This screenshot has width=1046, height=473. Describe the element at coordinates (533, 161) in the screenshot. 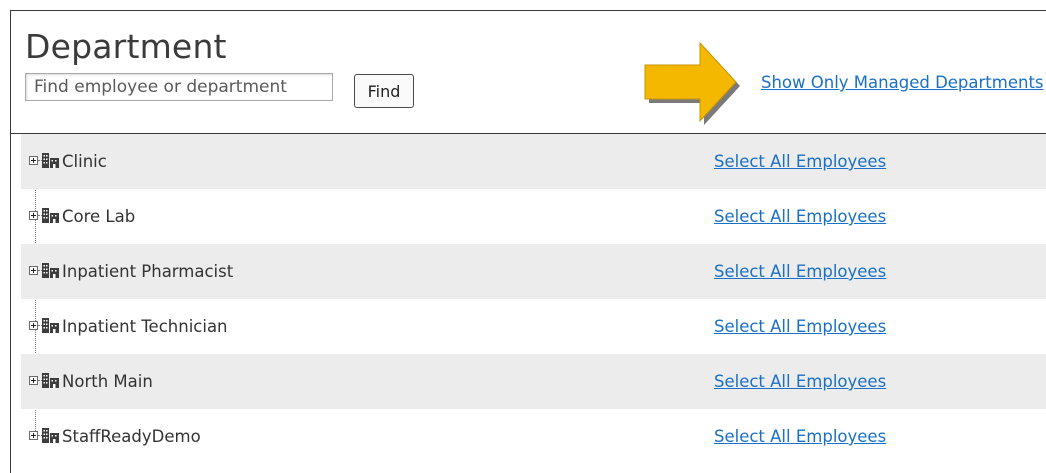

I see `tree-row: Clinic Select All Employees` at that location.